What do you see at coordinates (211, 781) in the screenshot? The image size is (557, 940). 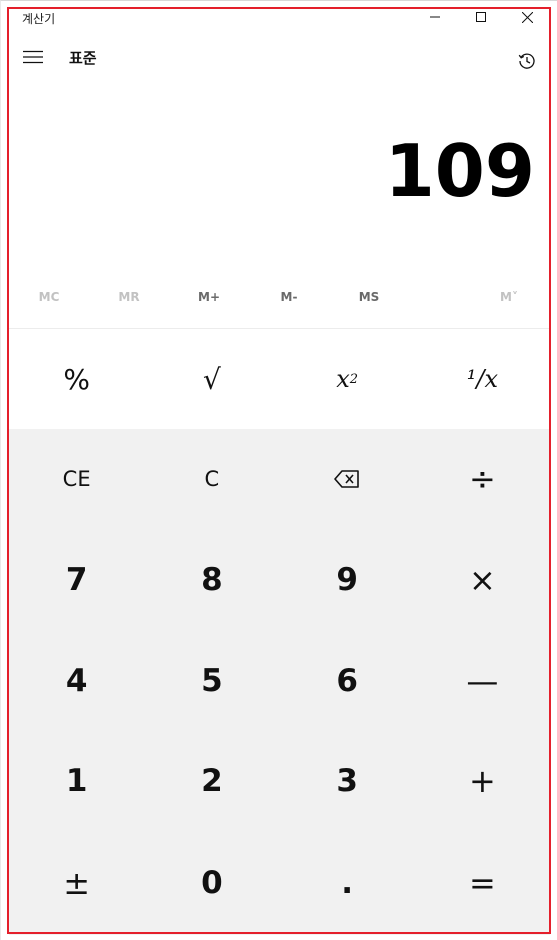 I see `two-button: 2` at bounding box center [211, 781].